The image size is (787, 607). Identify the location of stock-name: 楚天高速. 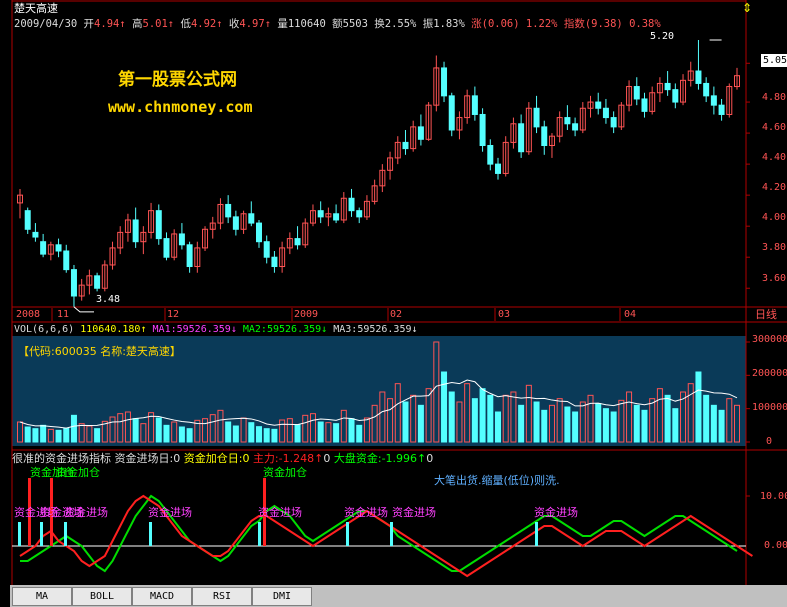
(36, 8).